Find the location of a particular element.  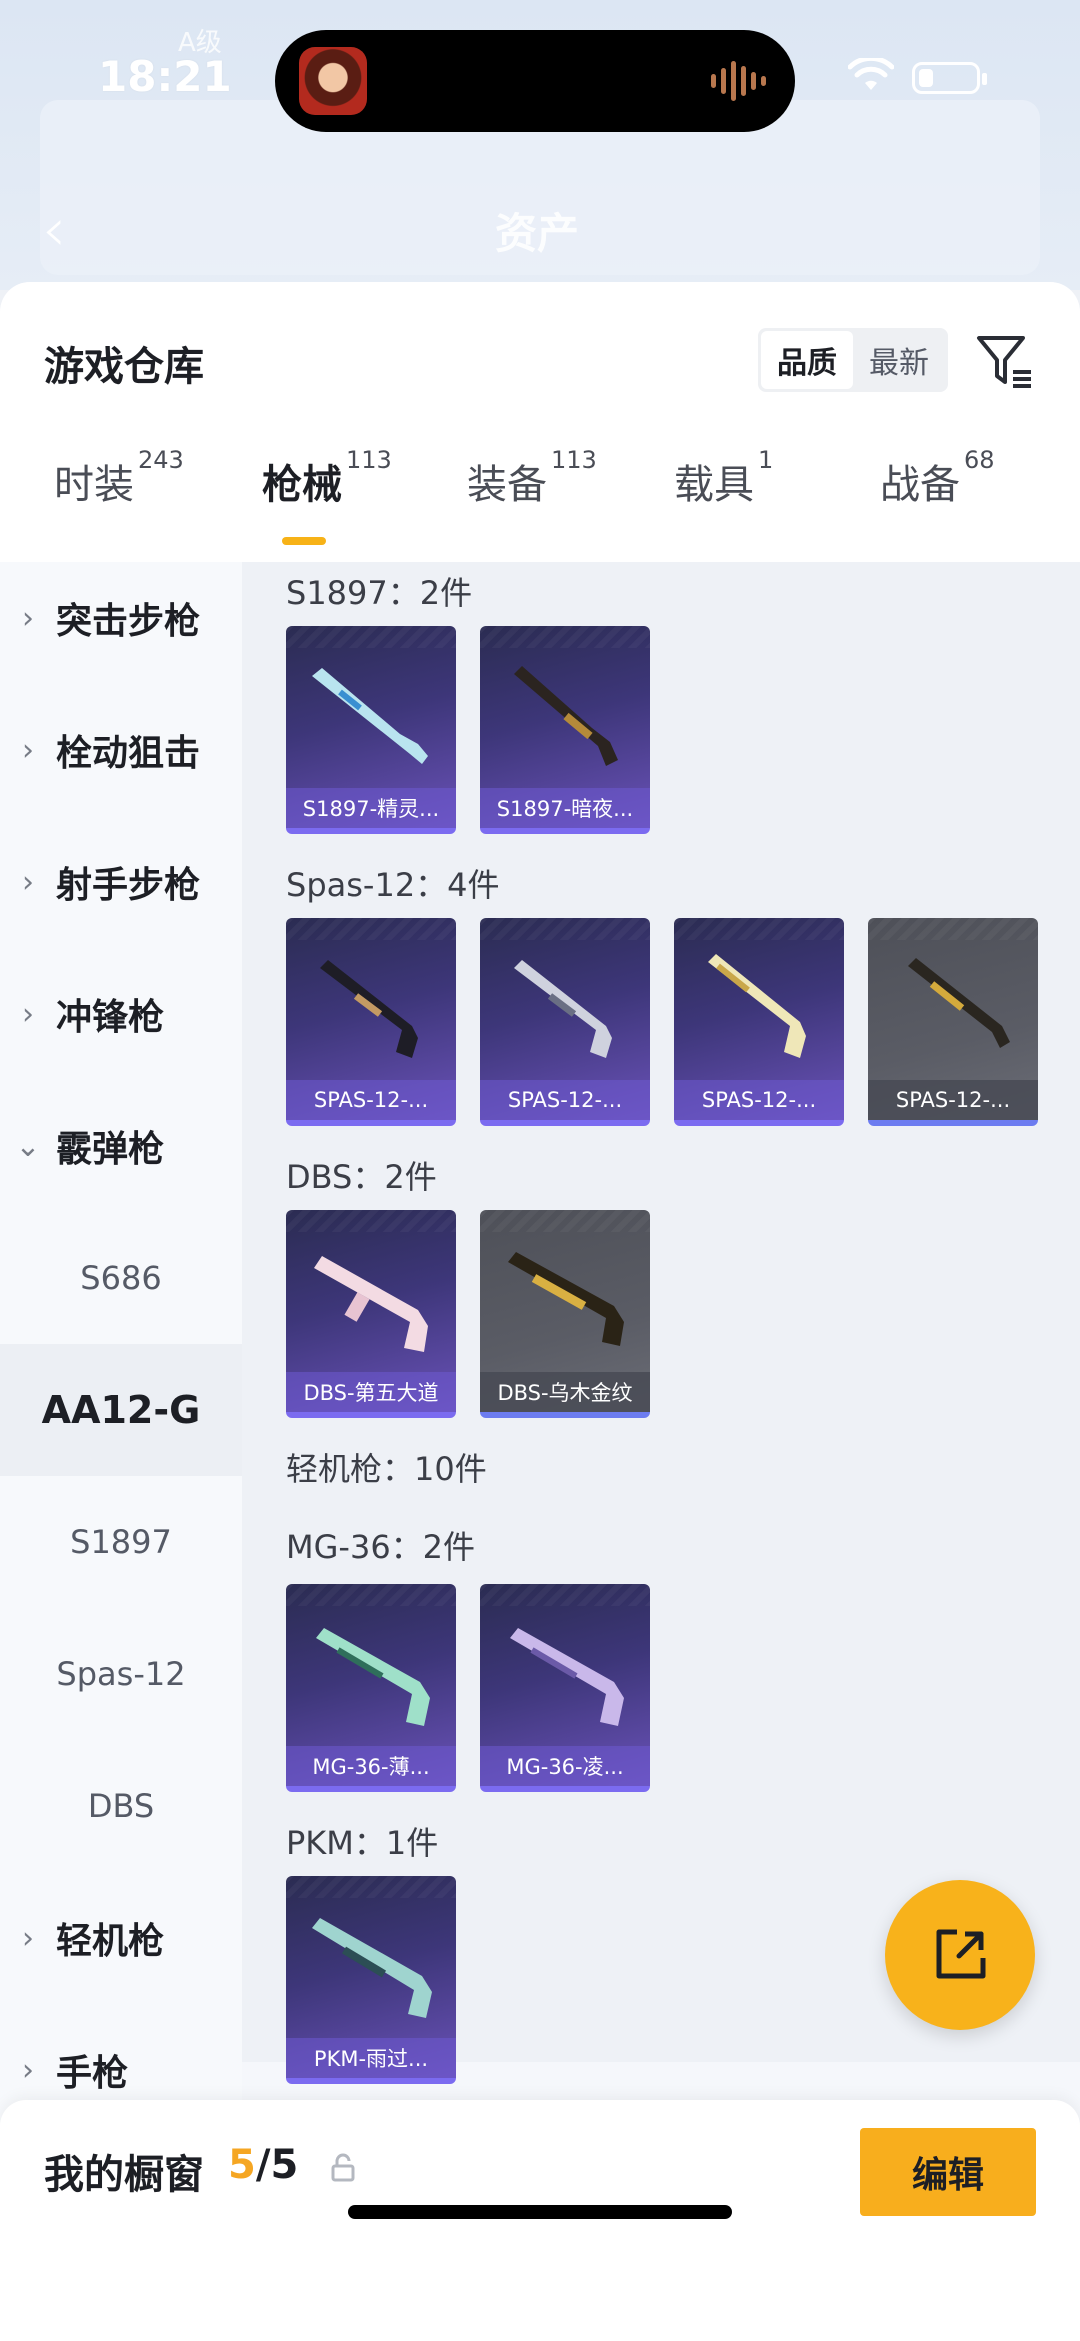

group-label-dbs: DBS：2件 is located at coordinates (361, 1177).